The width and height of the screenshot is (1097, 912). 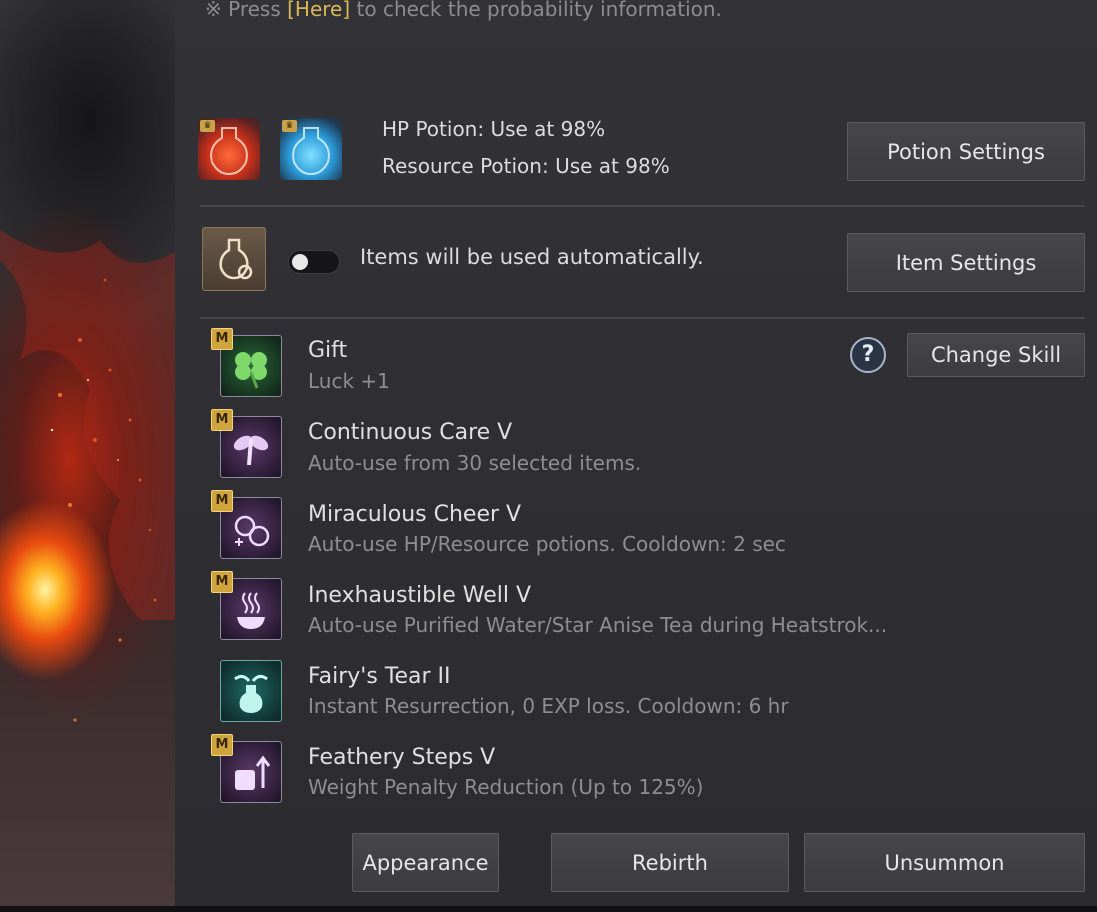 What do you see at coordinates (311, 149) in the screenshot?
I see `resource-potion-icon: ♛` at bounding box center [311, 149].